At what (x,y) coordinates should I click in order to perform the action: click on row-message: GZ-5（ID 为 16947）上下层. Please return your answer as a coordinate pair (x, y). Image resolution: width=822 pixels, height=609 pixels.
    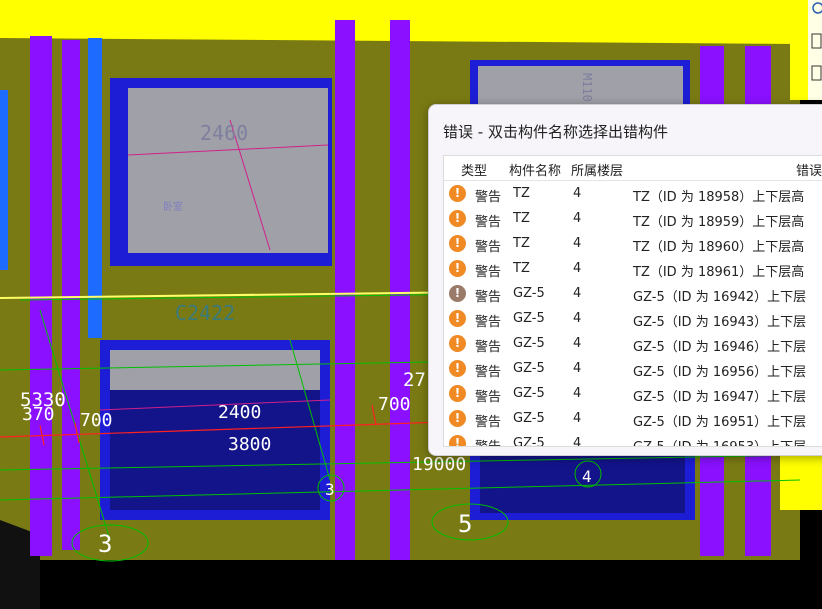
    Looking at the image, I should click on (720, 397).